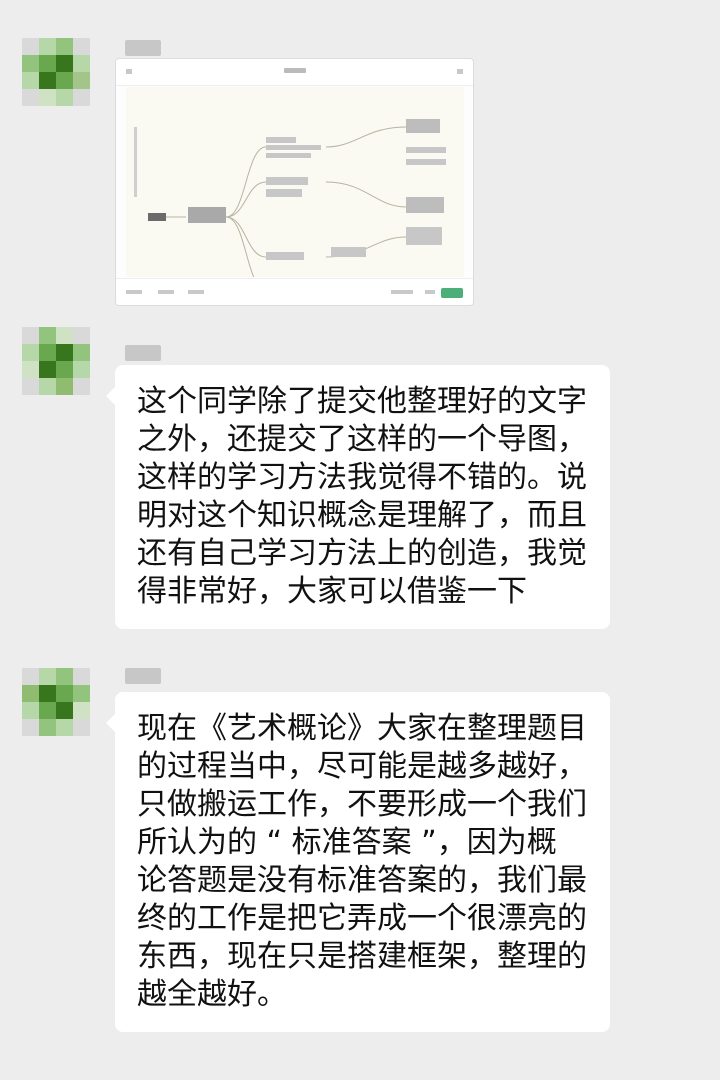 The height and width of the screenshot is (1080, 720). I want to click on image-footer, so click(294, 291).